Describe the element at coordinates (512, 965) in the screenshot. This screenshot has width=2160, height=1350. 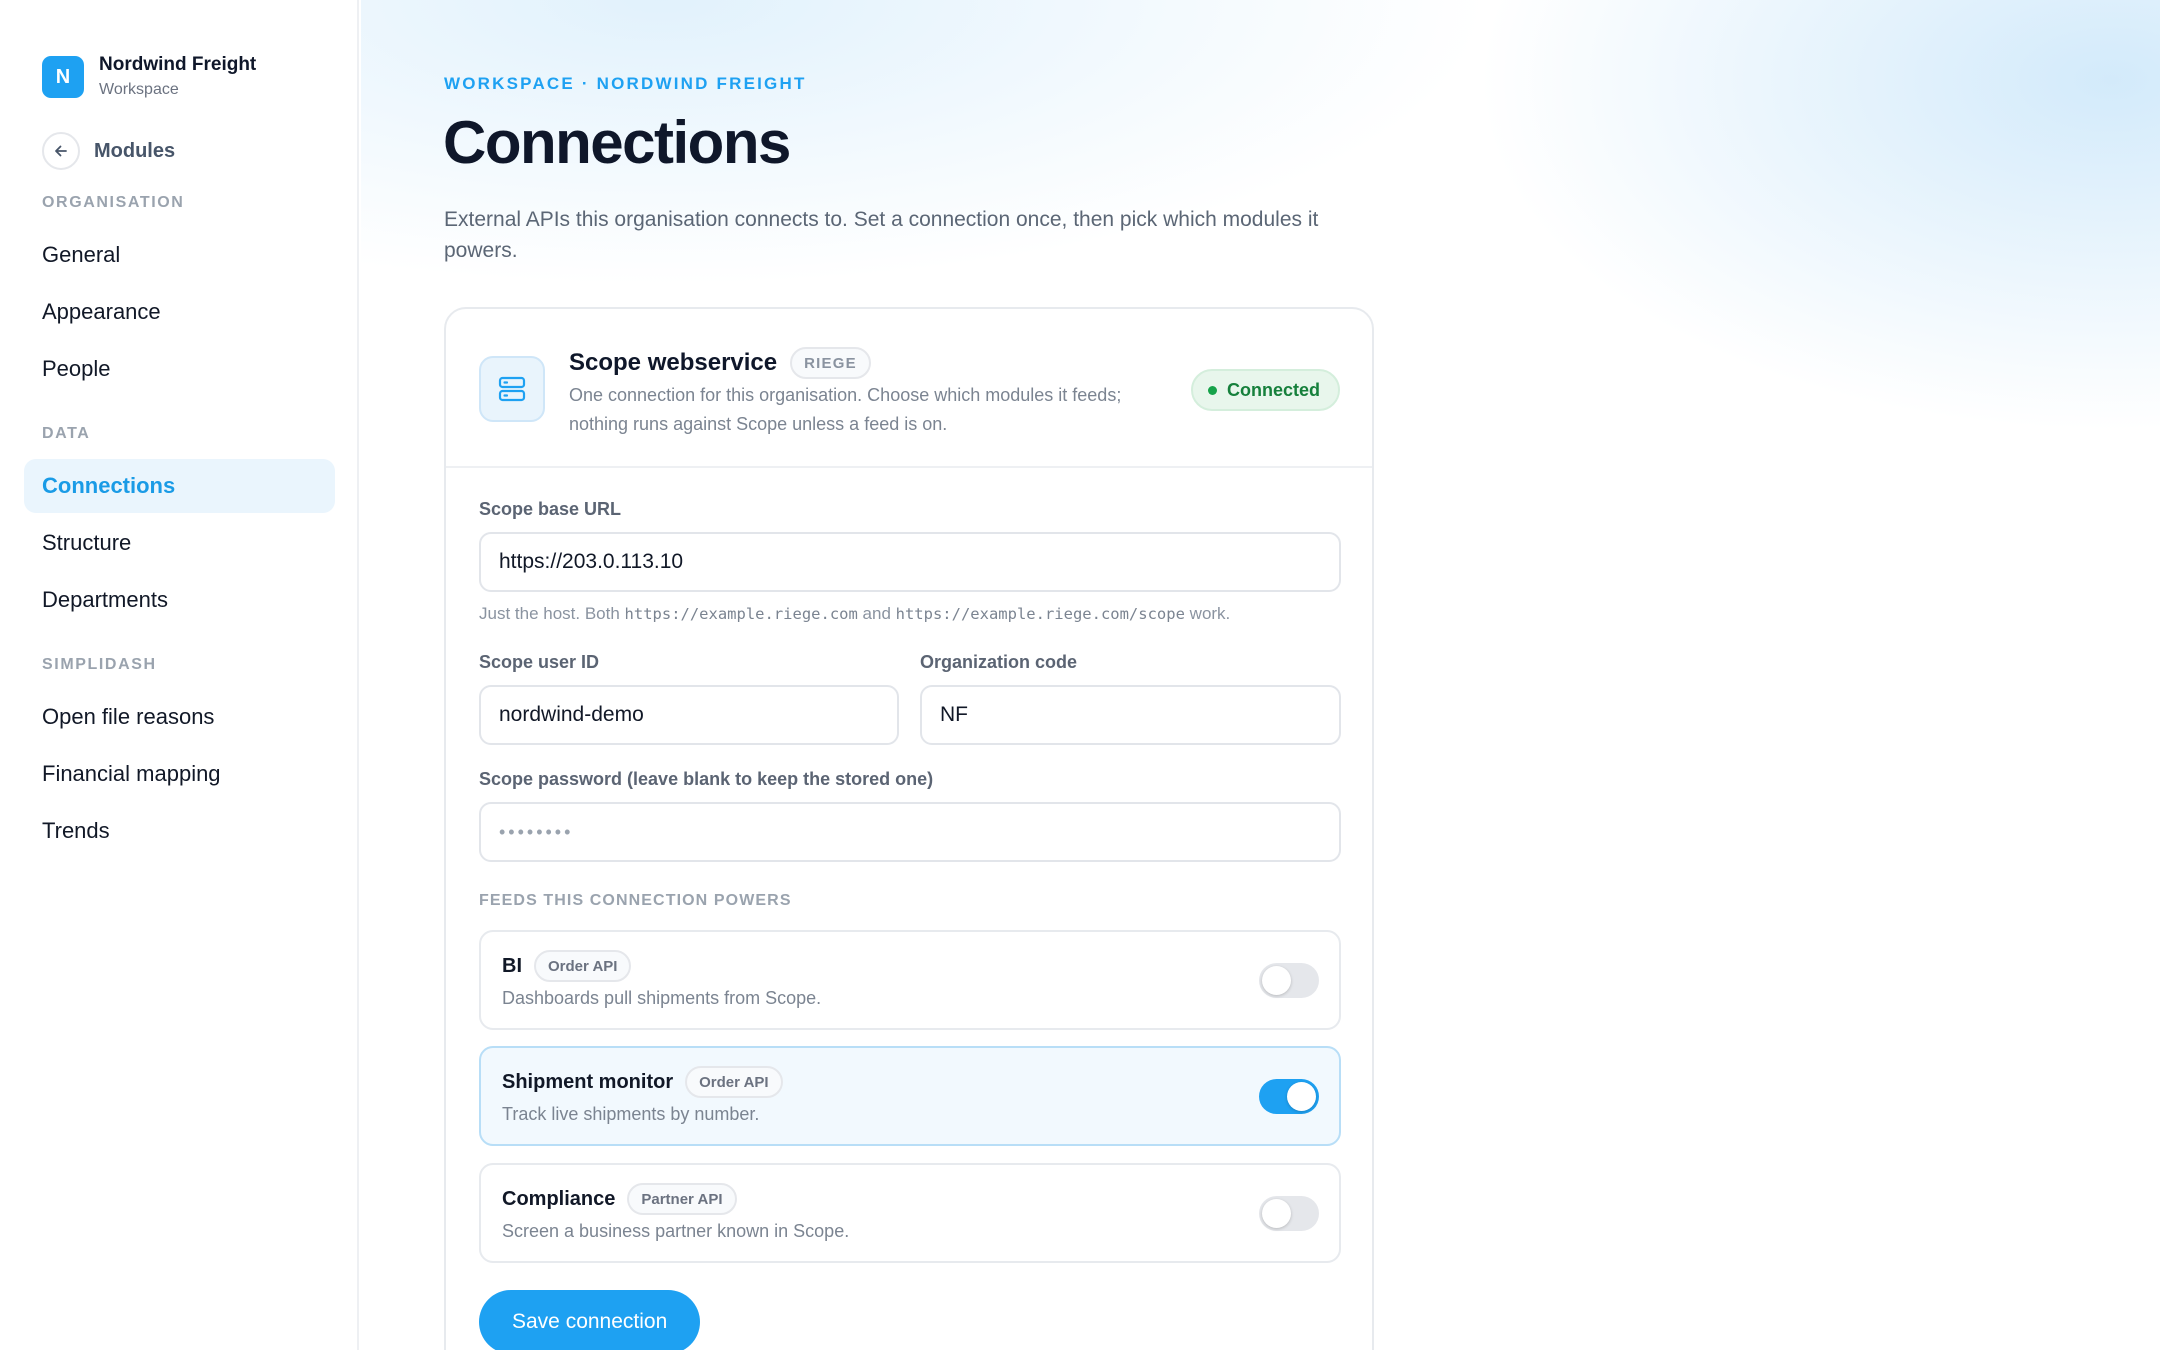
I see `feed-name: BI` at that location.